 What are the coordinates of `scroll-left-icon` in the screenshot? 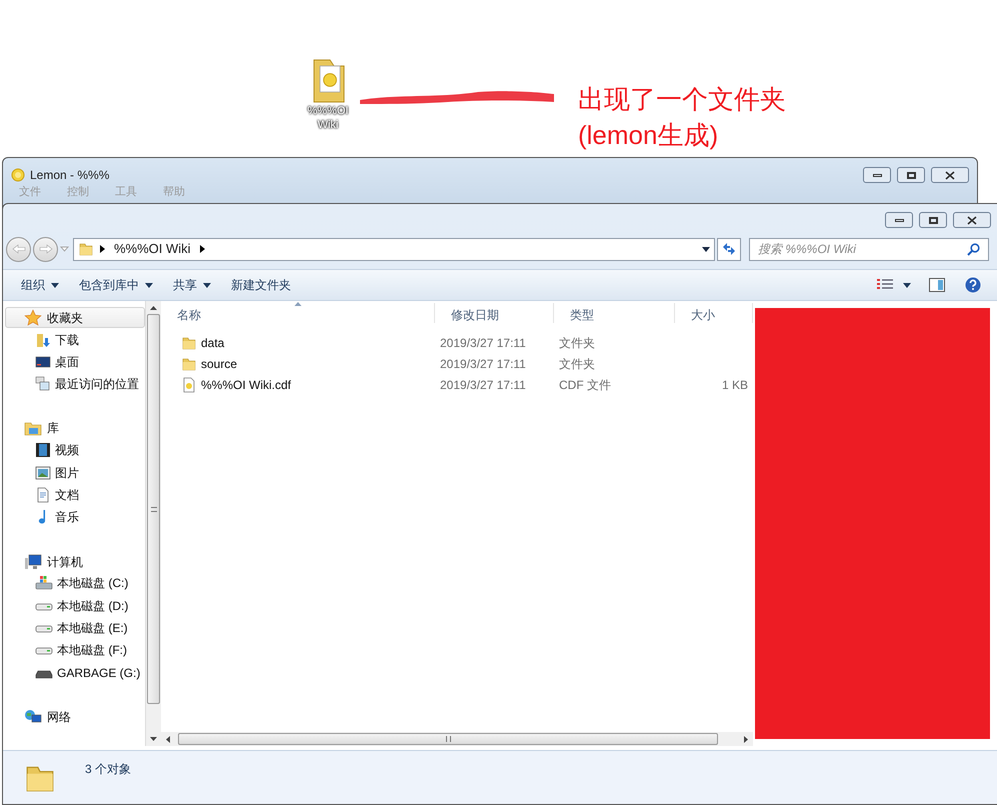 It's located at (168, 739).